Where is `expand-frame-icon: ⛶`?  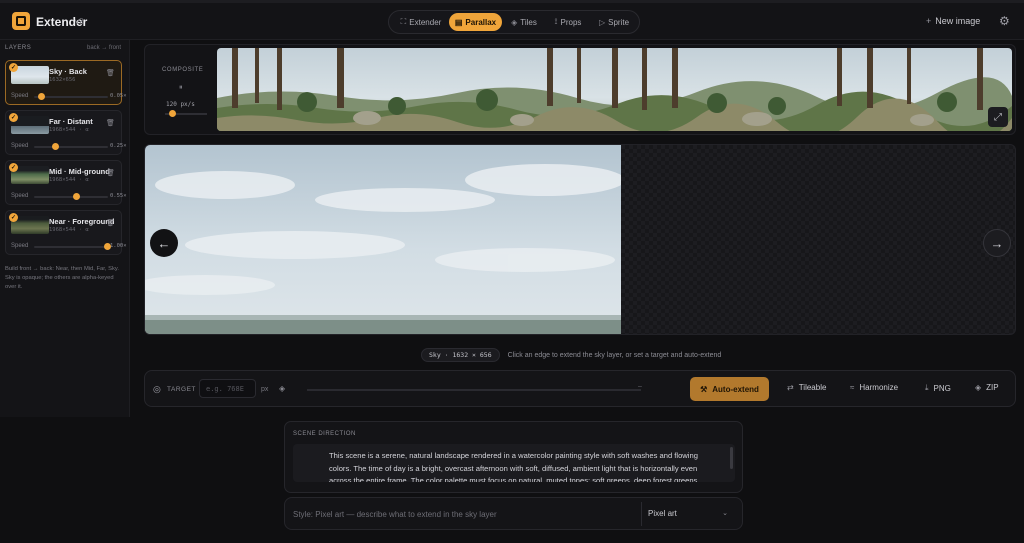
expand-frame-icon: ⛶ is located at coordinates (403, 21).